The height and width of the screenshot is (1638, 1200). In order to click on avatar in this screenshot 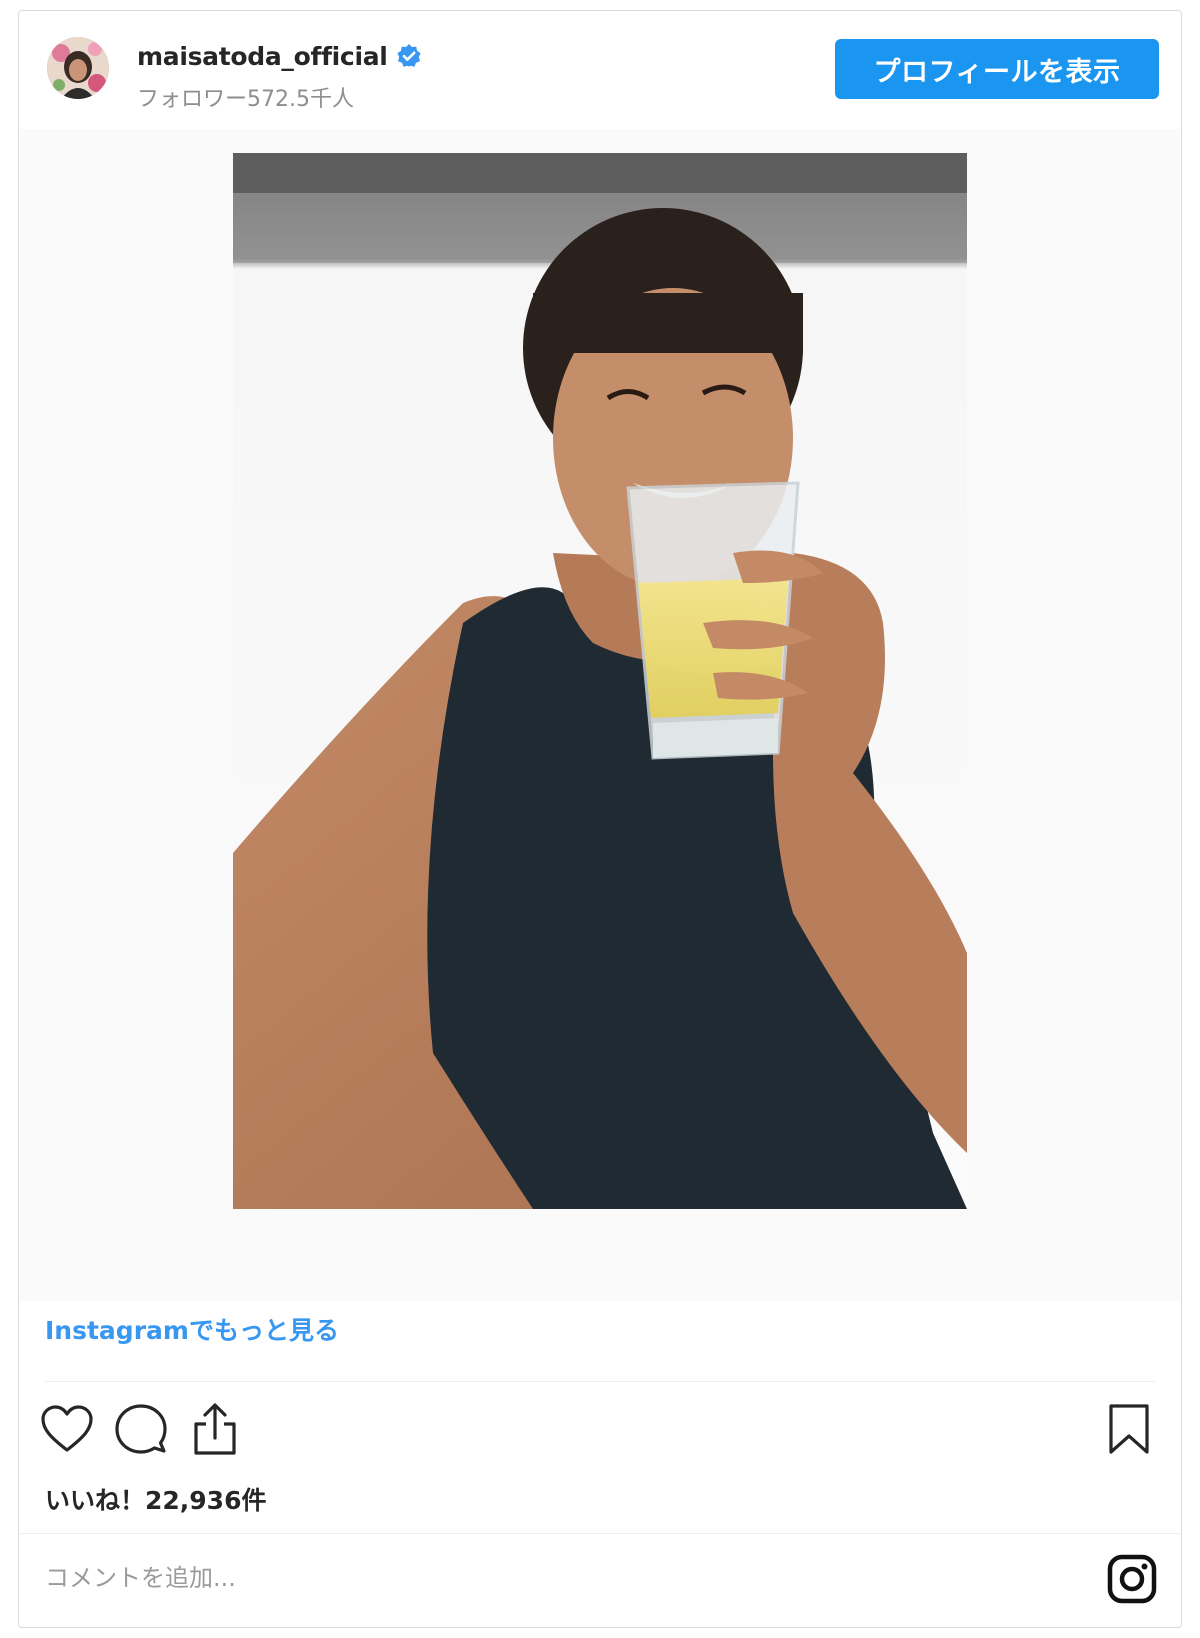, I will do `click(78, 68)`.